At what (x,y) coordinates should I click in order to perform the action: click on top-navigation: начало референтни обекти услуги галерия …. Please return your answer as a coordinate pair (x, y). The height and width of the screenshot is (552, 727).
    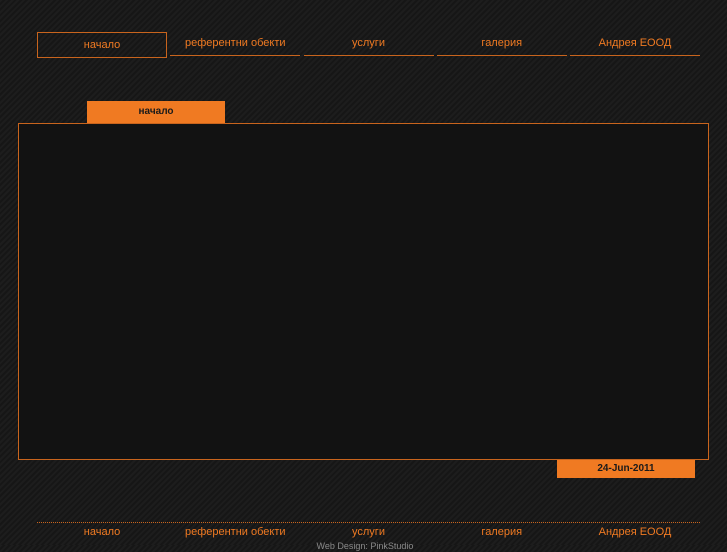
    Looking at the image, I should click on (368, 45).